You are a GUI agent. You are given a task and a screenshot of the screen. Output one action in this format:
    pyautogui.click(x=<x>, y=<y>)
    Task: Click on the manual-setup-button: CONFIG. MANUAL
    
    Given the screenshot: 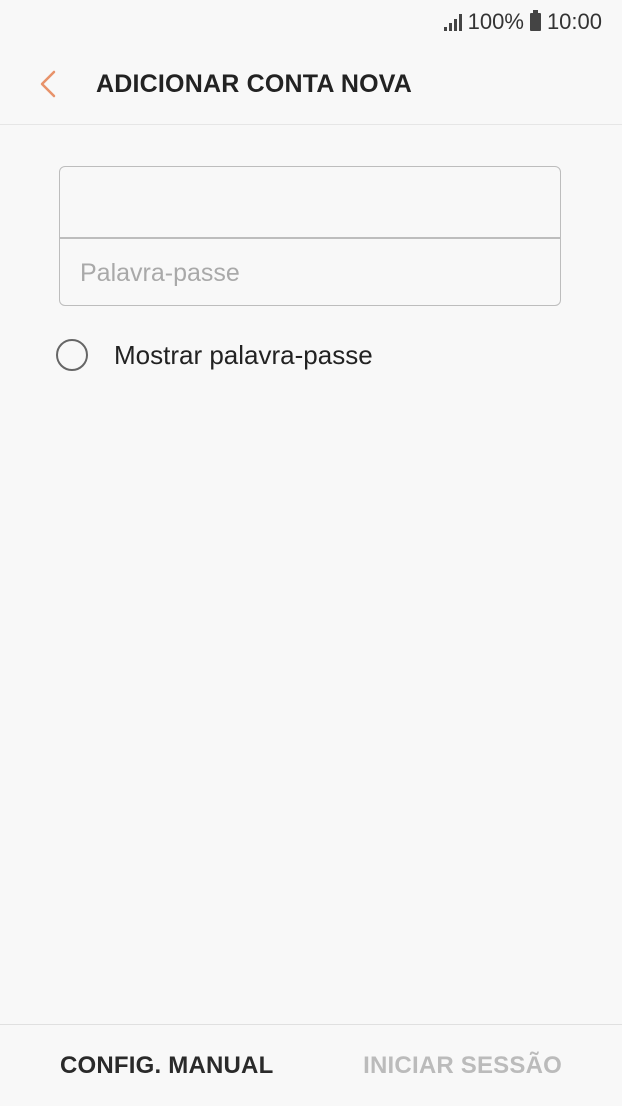 What is the action you would take?
    pyautogui.click(x=166, y=1066)
    